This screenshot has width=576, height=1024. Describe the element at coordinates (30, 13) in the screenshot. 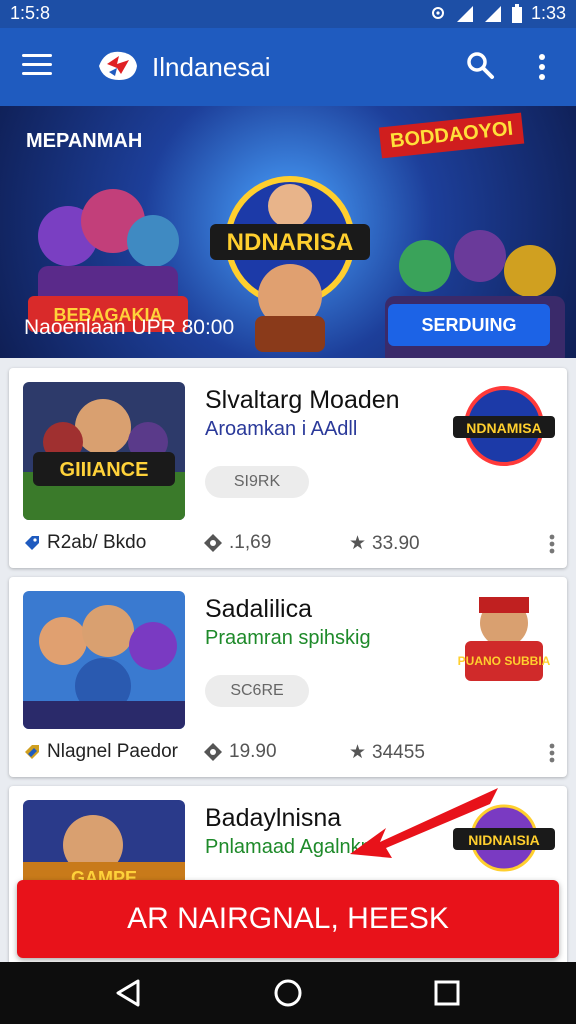

I see `status-time-left: 1:5:8` at that location.